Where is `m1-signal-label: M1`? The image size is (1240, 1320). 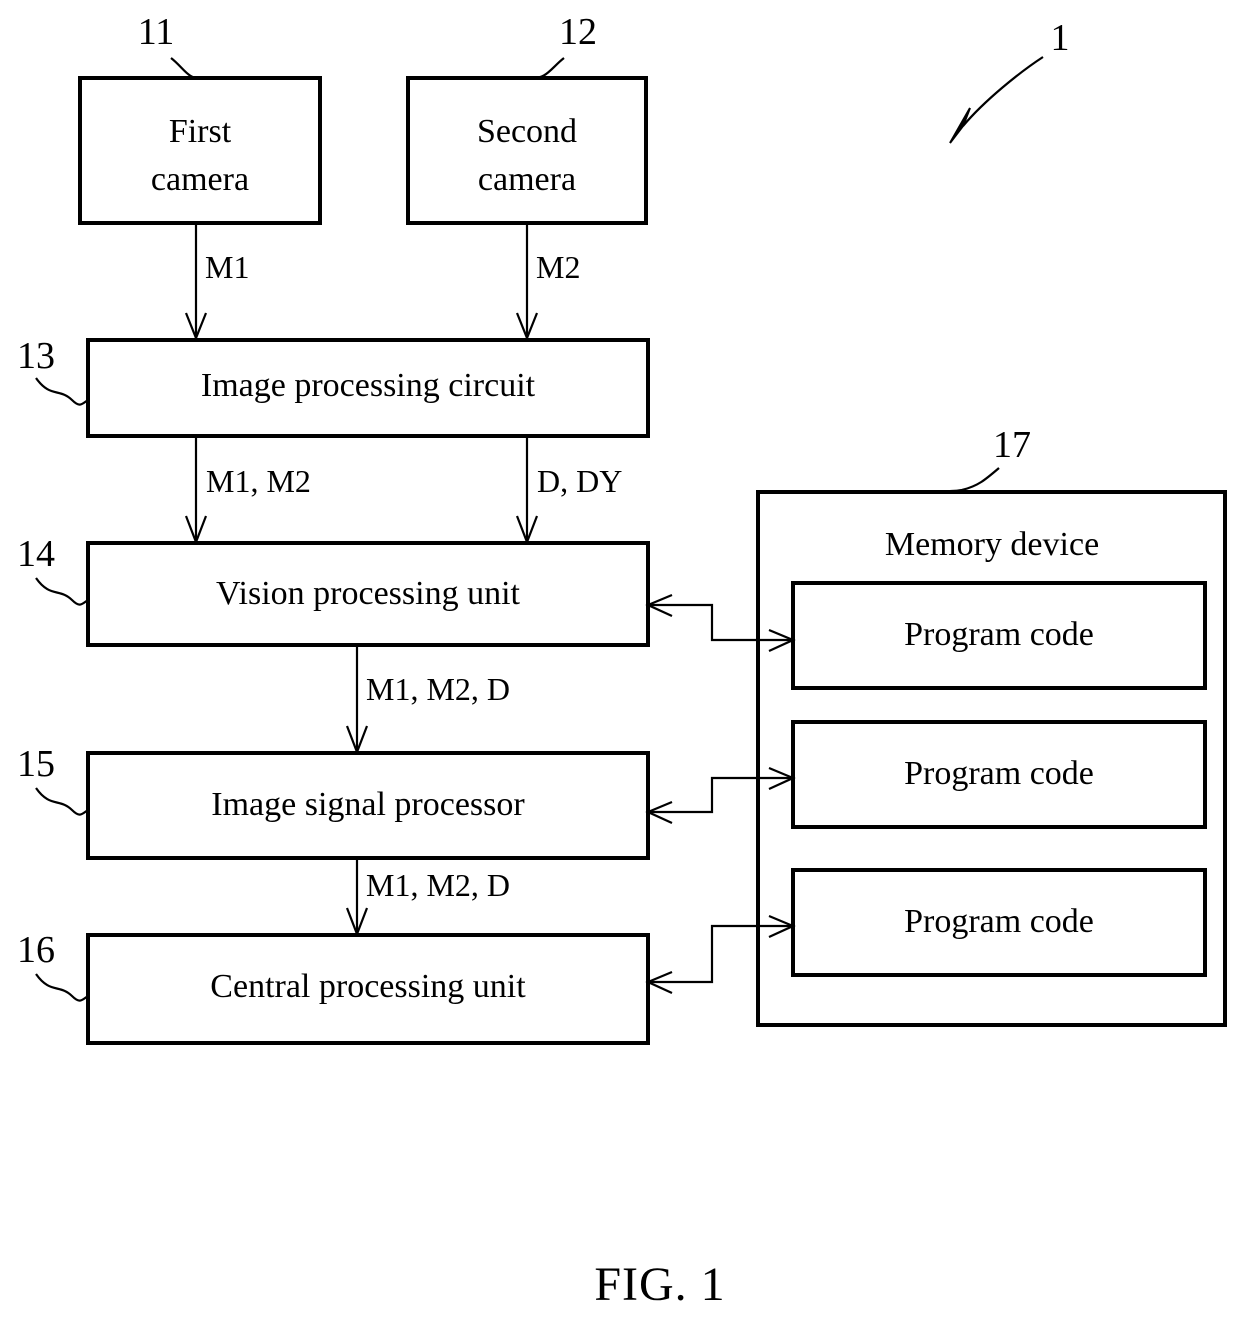 m1-signal-label: M1 is located at coordinates (227, 267).